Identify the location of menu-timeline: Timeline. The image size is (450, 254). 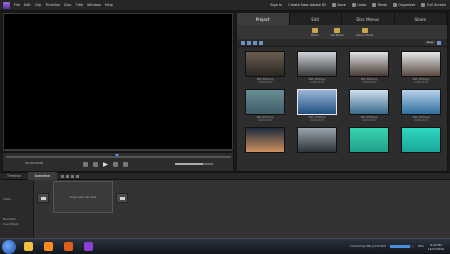
(52, 5).